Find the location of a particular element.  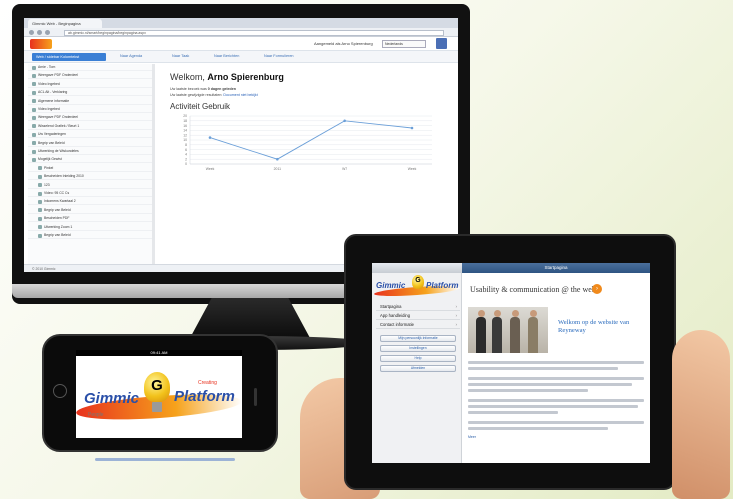

sidebar-tree-item: 123 is located at coordinates (90, 185).